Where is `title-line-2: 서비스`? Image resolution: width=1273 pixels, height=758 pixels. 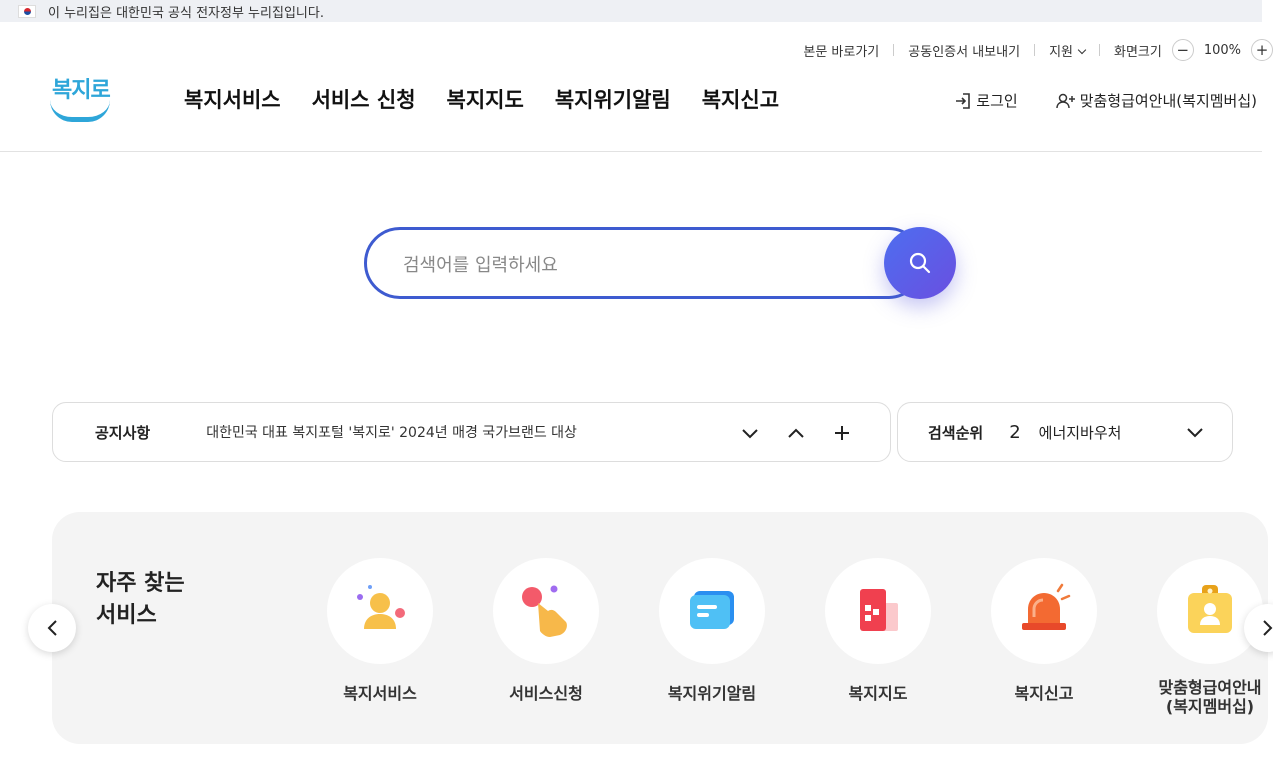 title-line-2: 서비스 is located at coordinates (126, 615).